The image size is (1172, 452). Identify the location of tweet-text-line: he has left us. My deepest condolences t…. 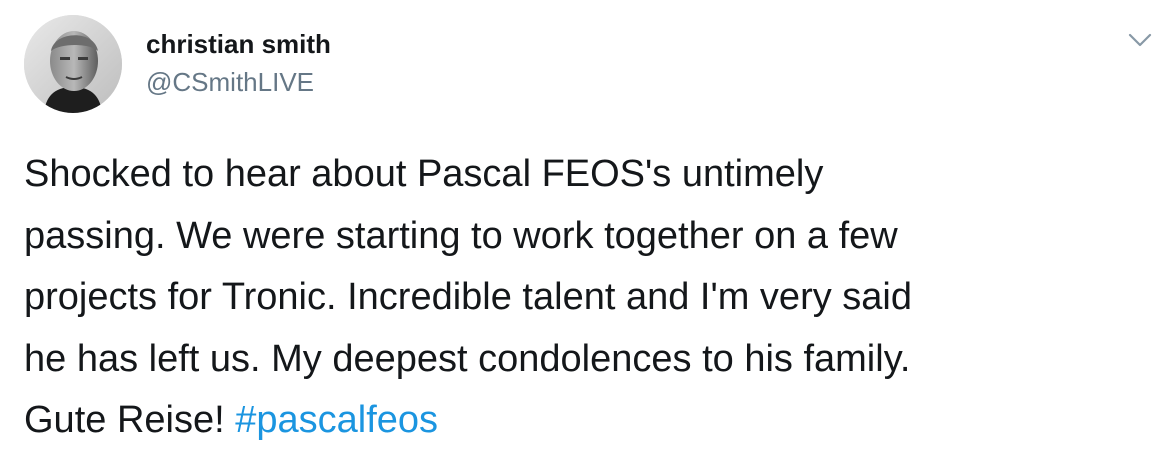
(467, 358).